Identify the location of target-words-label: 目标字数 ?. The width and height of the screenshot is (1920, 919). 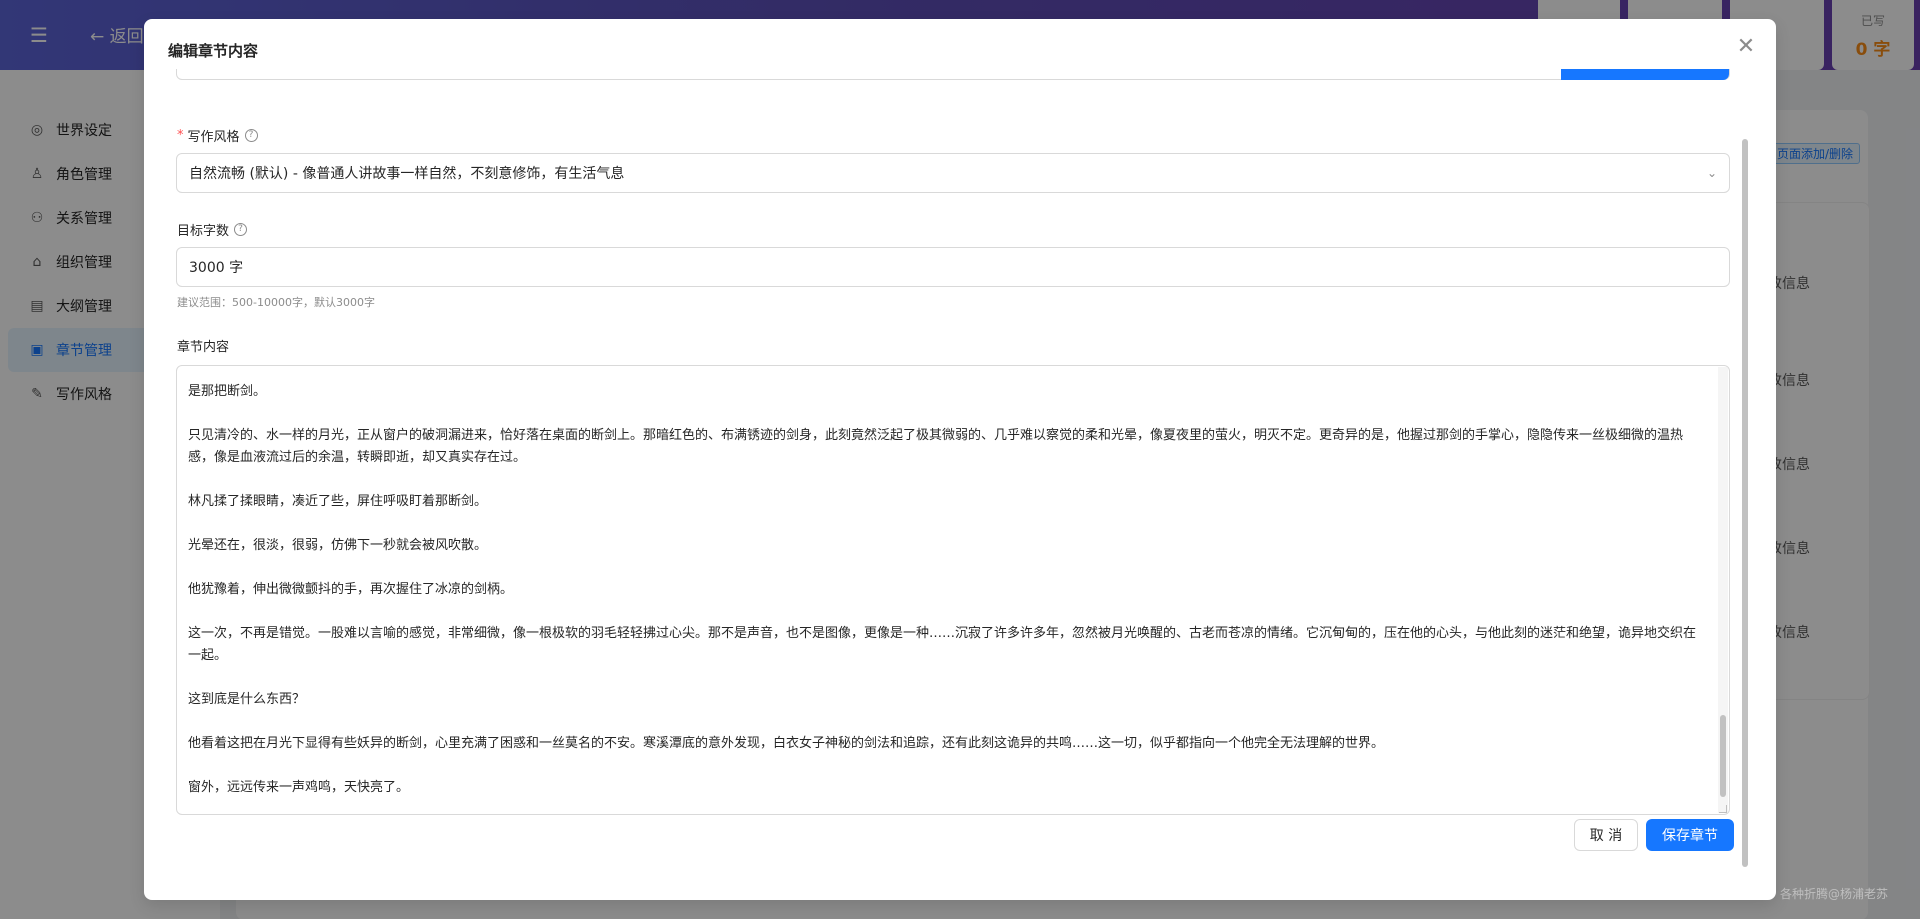
(212, 229).